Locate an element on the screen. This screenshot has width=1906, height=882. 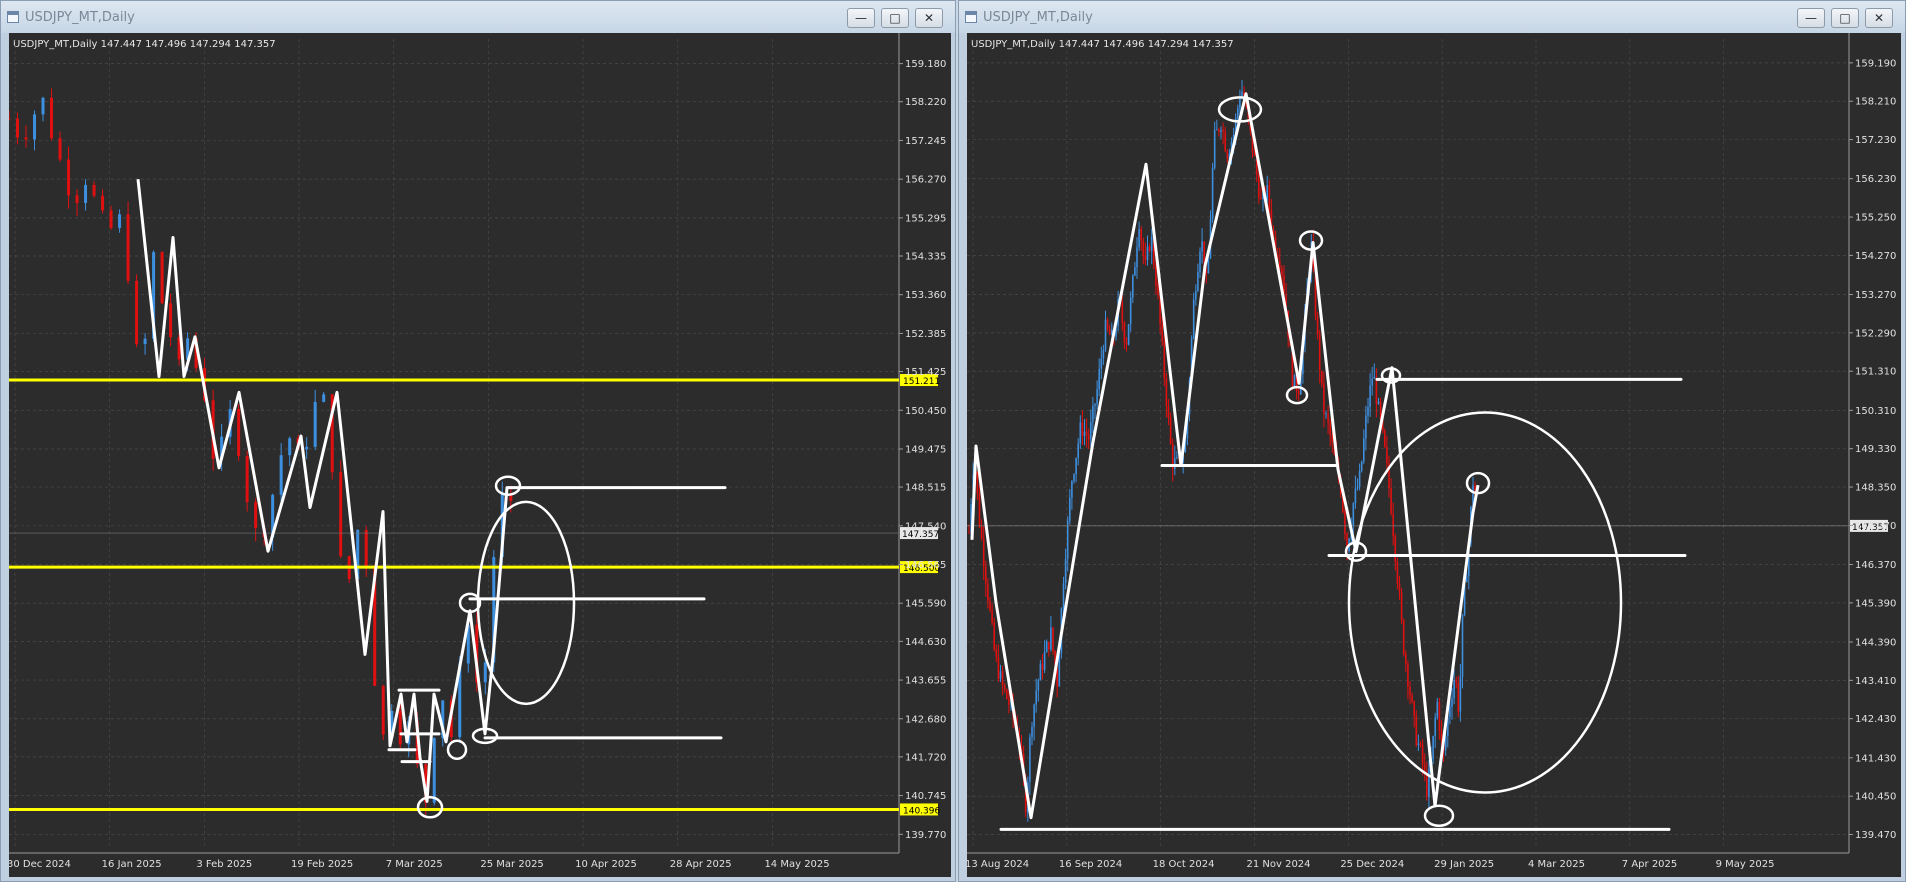
time-axis-label: 9 May 2025 is located at coordinates (1745, 864).